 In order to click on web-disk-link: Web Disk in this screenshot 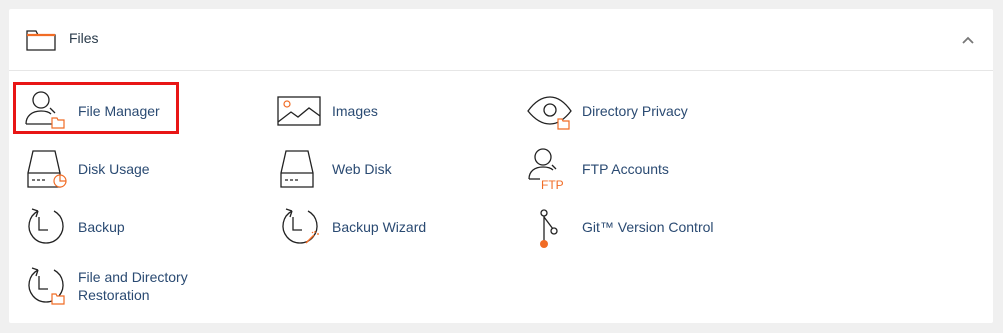, I will do `click(334, 169)`.